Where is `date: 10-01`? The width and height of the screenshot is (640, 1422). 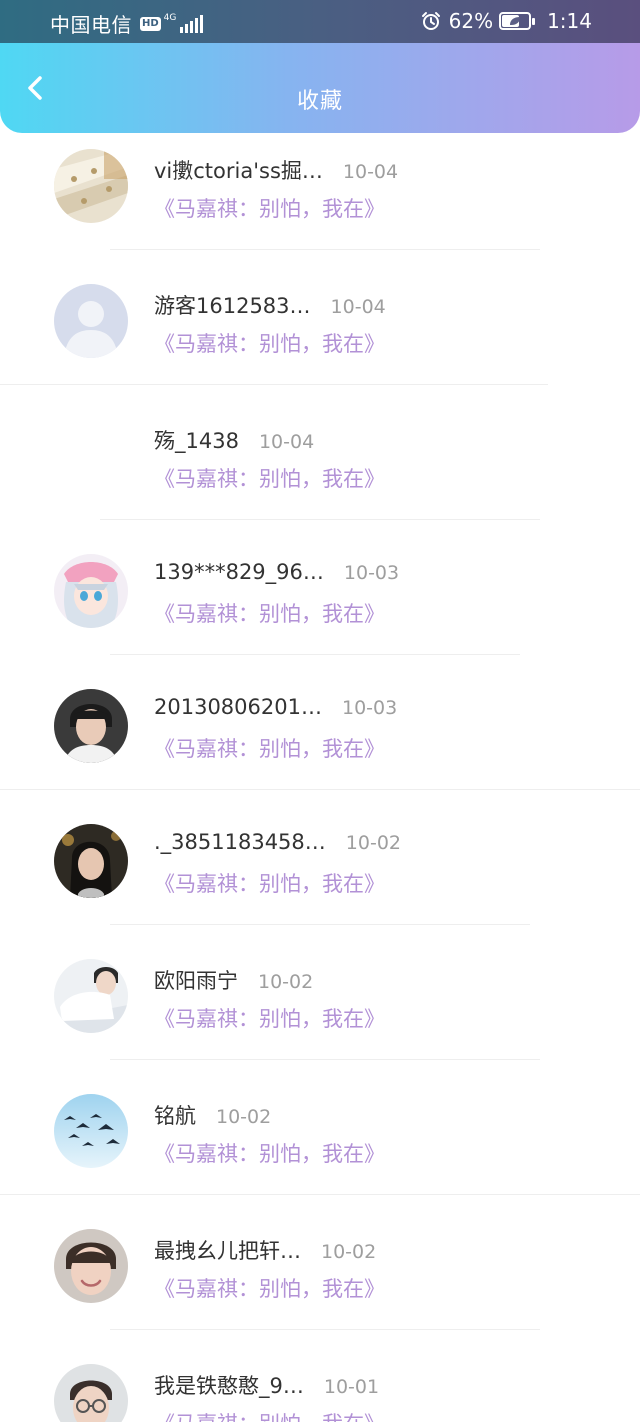 date: 10-01 is located at coordinates (351, 1387).